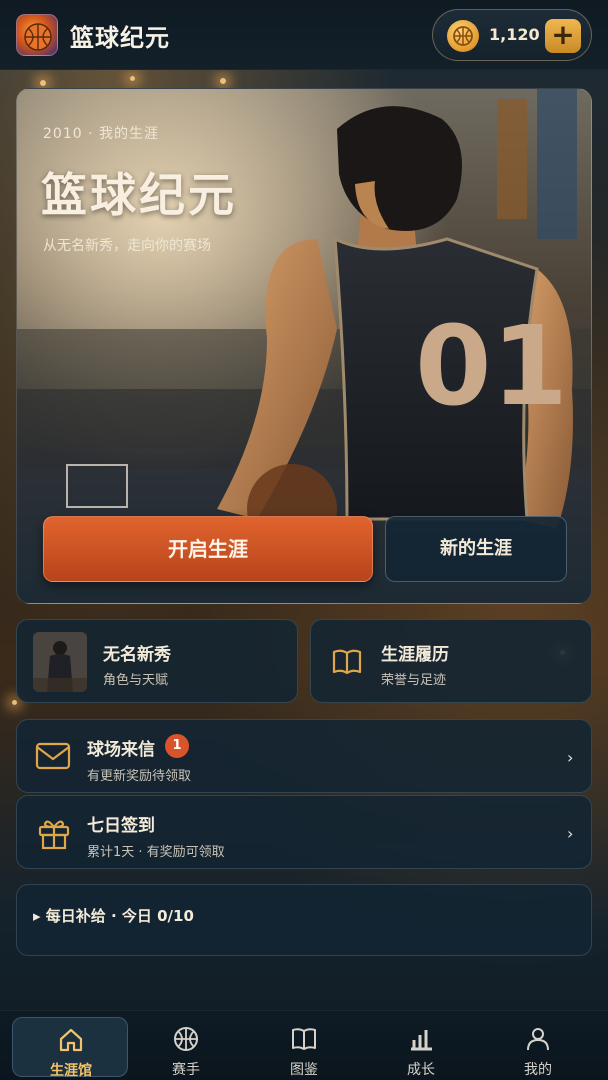 Image resolution: width=608 pixels, height=1080 pixels. Describe the element at coordinates (538, 1039) in the screenshot. I see `user-icon` at that location.